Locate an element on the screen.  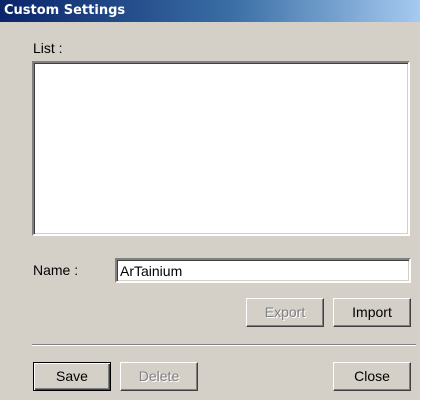
separator is located at coordinates (224, 345).